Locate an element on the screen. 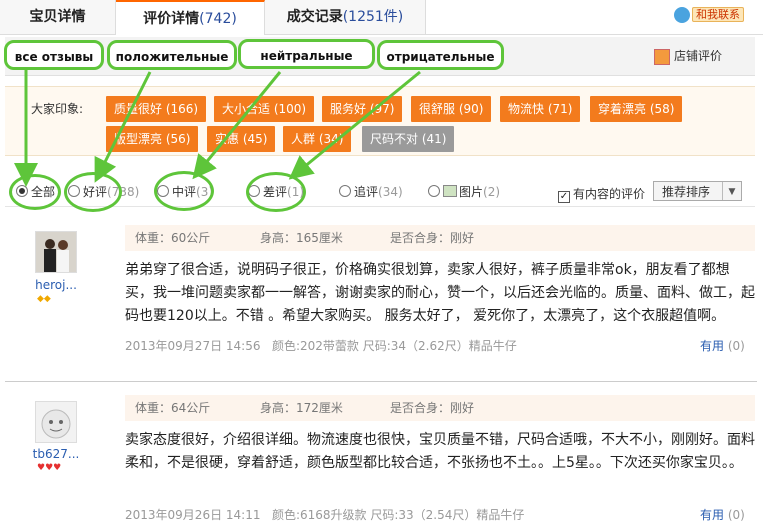 The width and height of the screenshot is (763, 526). review-body-metrics: 体重：60公斤 身高：165厘米 是否合身：刚好 is located at coordinates (440, 238).